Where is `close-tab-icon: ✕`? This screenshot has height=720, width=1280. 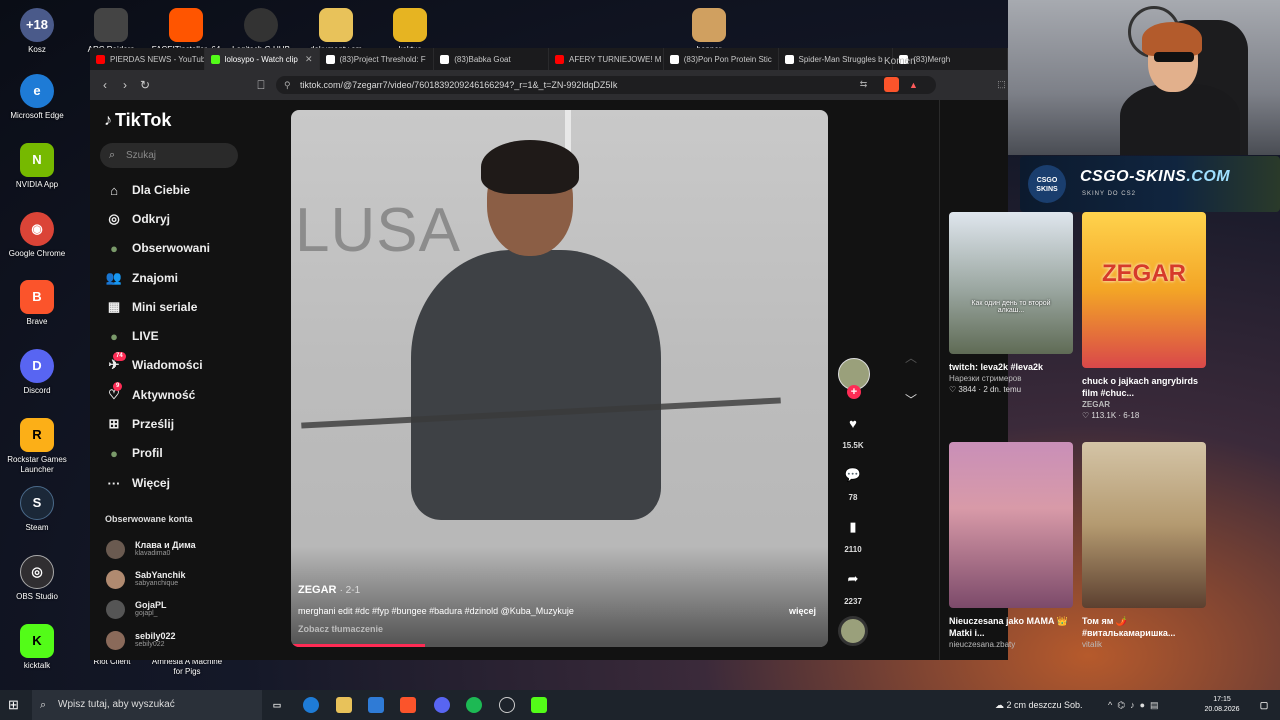 close-tab-icon: ✕ is located at coordinates (309, 59).